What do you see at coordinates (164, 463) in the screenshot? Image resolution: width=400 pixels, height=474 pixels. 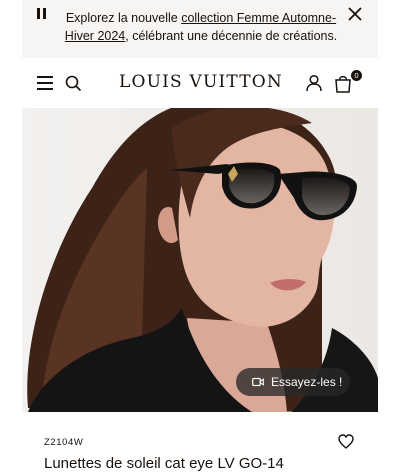 I see `product-name: Lunettes de soleil cat eye LV GO-14` at bounding box center [164, 463].